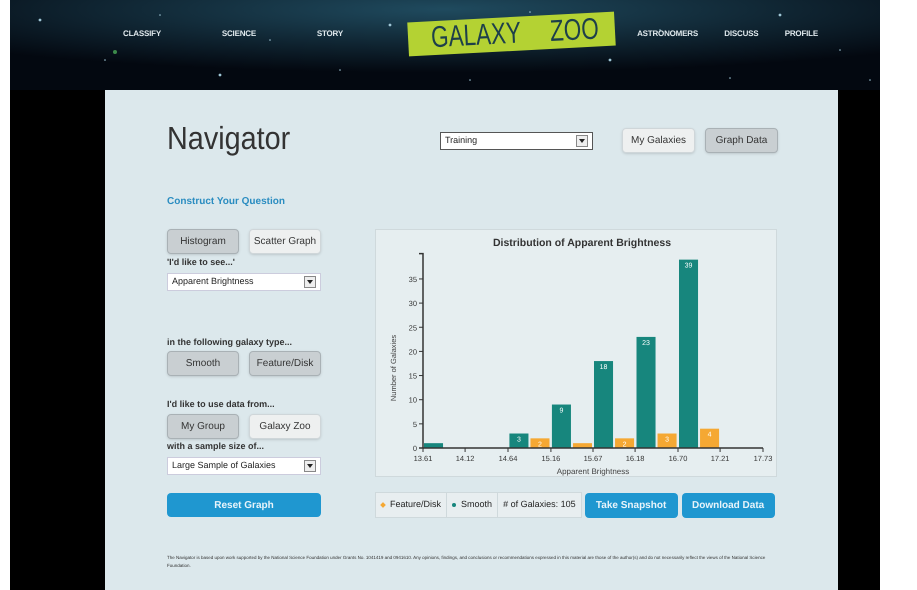  I want to click on toggle-button: Feature/Disk, so click(285, 363).